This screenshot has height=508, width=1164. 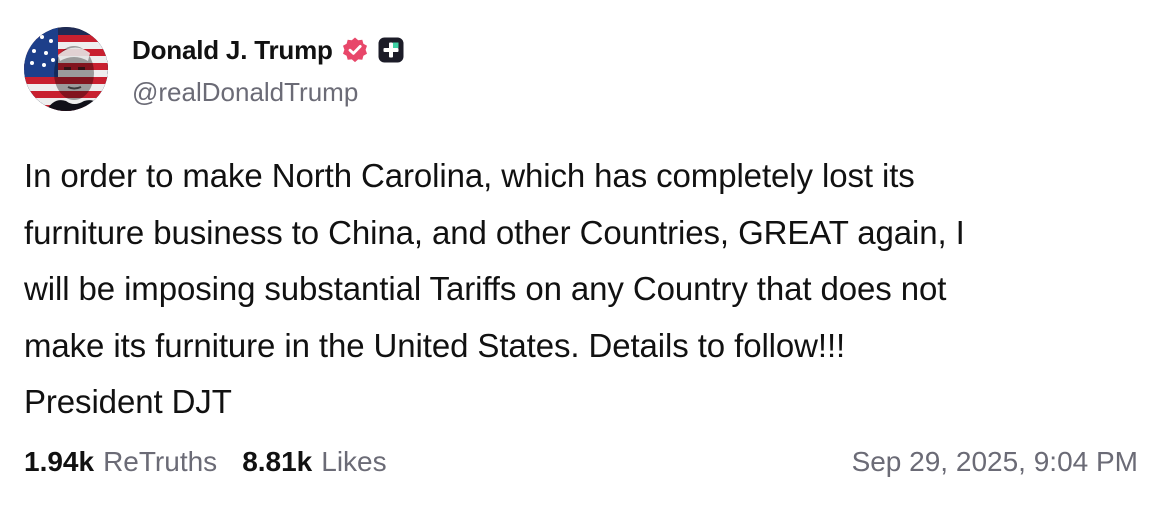 What do you see at coordinates (391, 50) in the screenshot?
I see `plus-badge-icon` at bounding box center [391, 50].